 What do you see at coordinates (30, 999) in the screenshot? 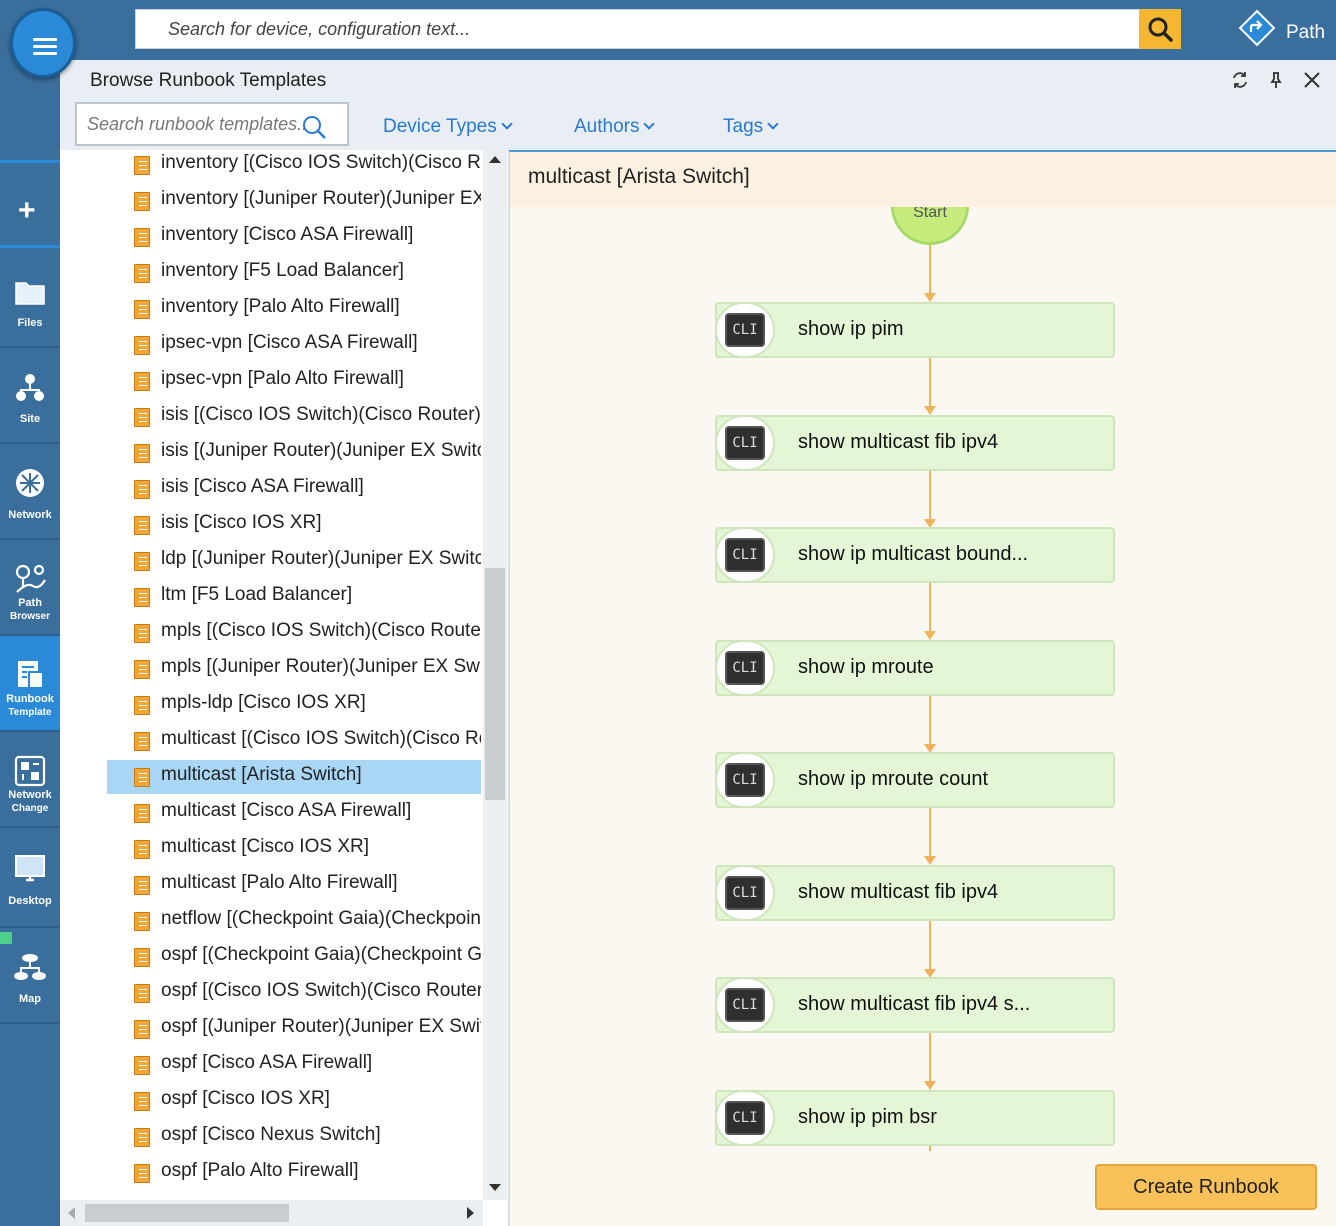
I see `sidebar-item-label: Map` at bounding box center [30, 999].